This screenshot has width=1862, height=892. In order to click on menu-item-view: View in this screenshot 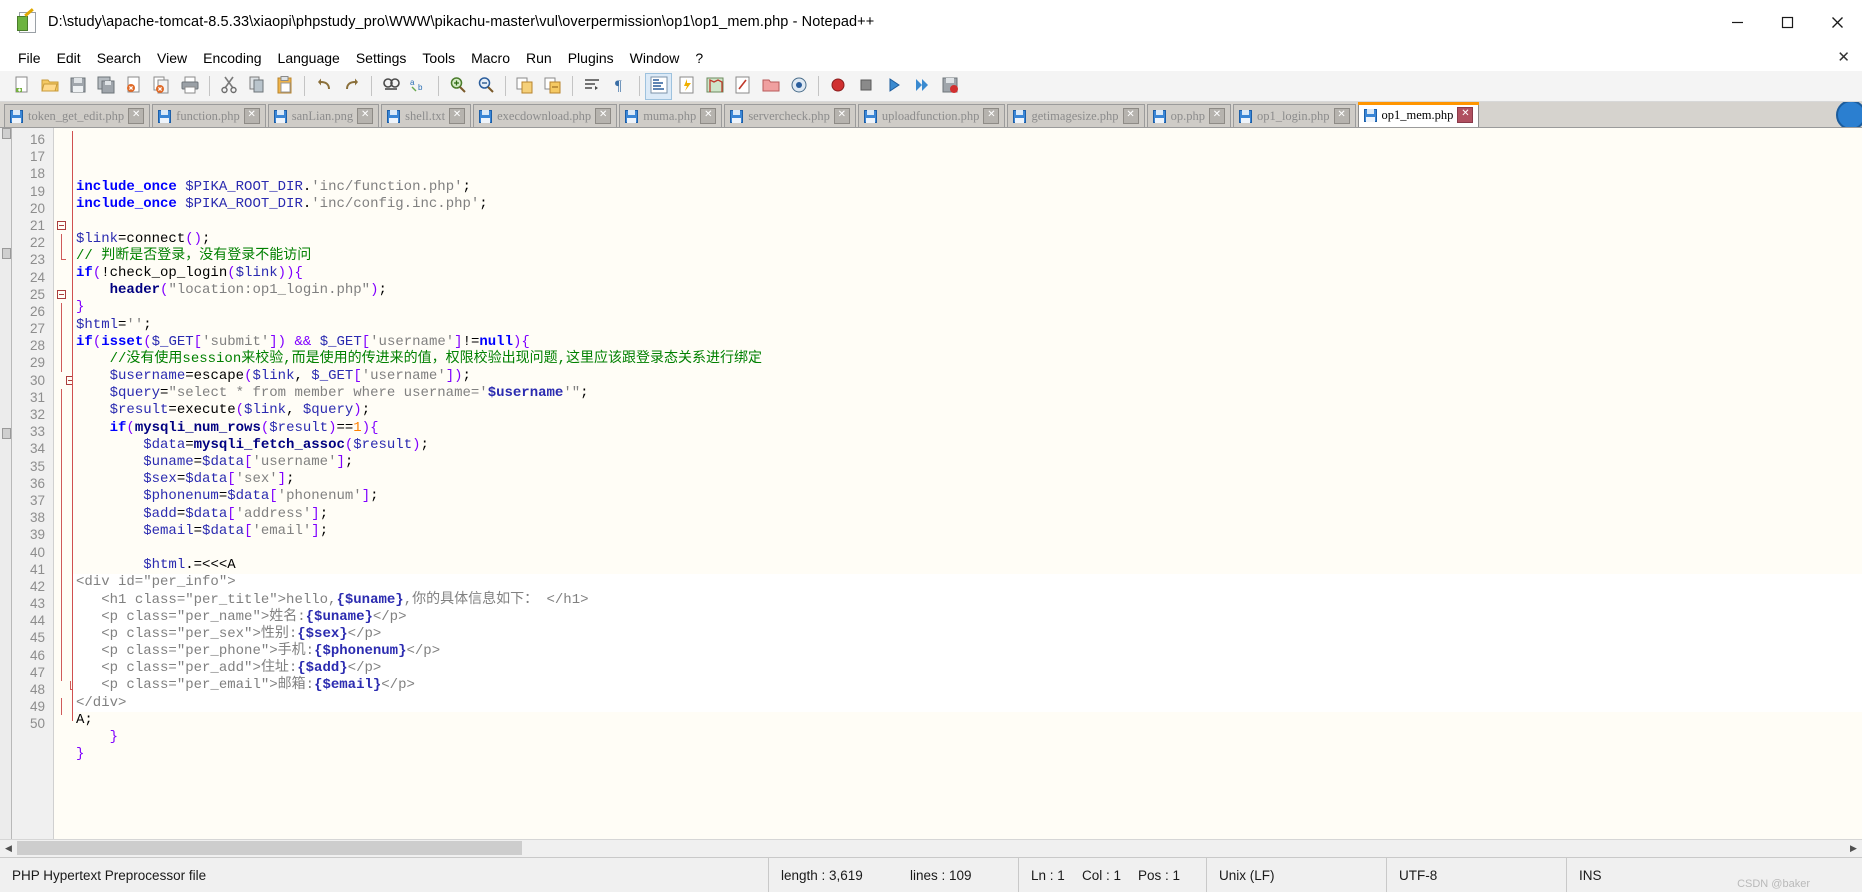, I will do `click(172, 58)`.